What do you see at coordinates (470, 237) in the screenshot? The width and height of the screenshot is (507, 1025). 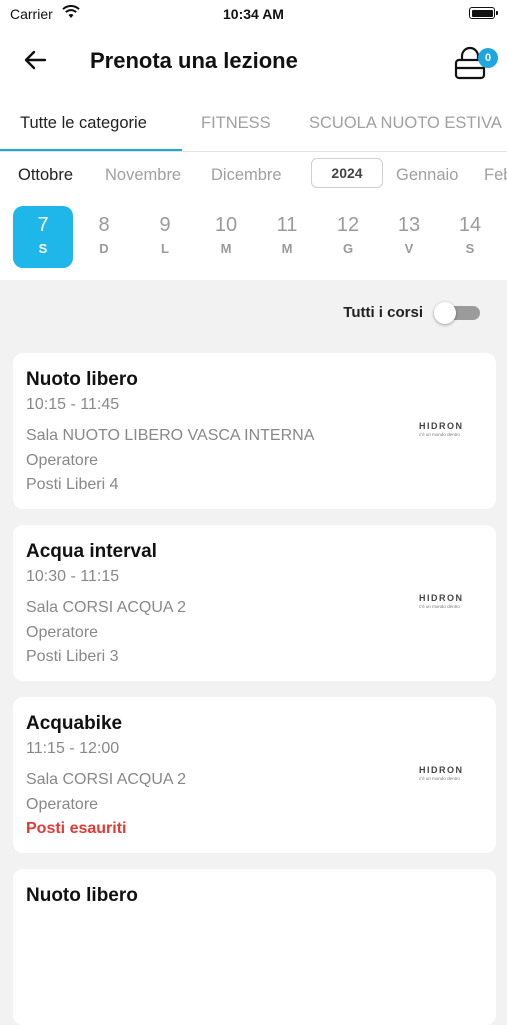 I see `day-item: 14 S` at bounding box center [470, 237].